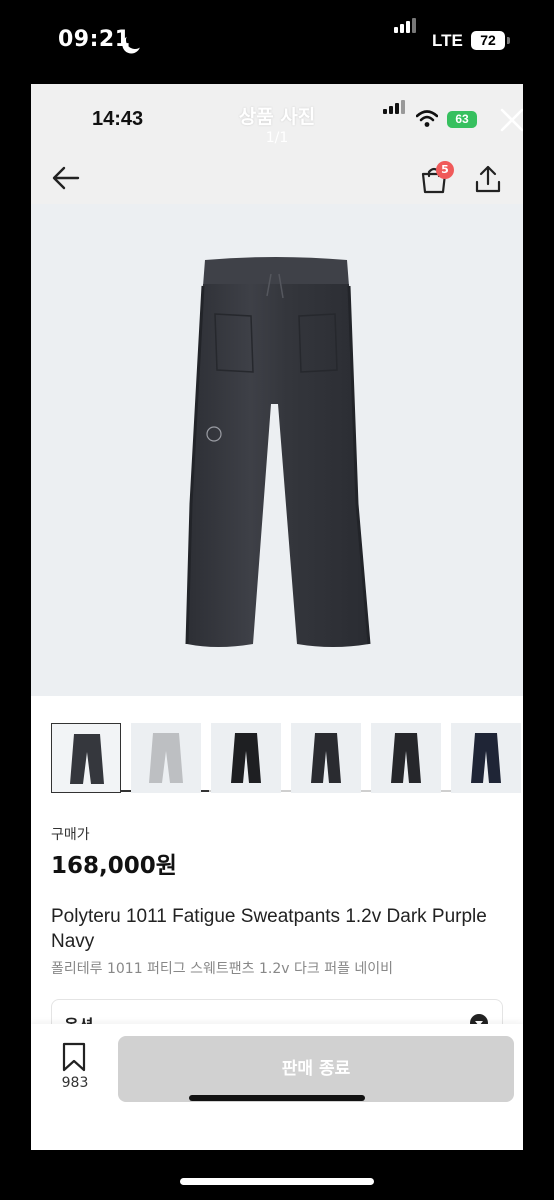 This screenshot has width=554, height=1200. Describe the element at coordinates (488, 40) in the screenshot. I see `battery-icon: 72` at that location.